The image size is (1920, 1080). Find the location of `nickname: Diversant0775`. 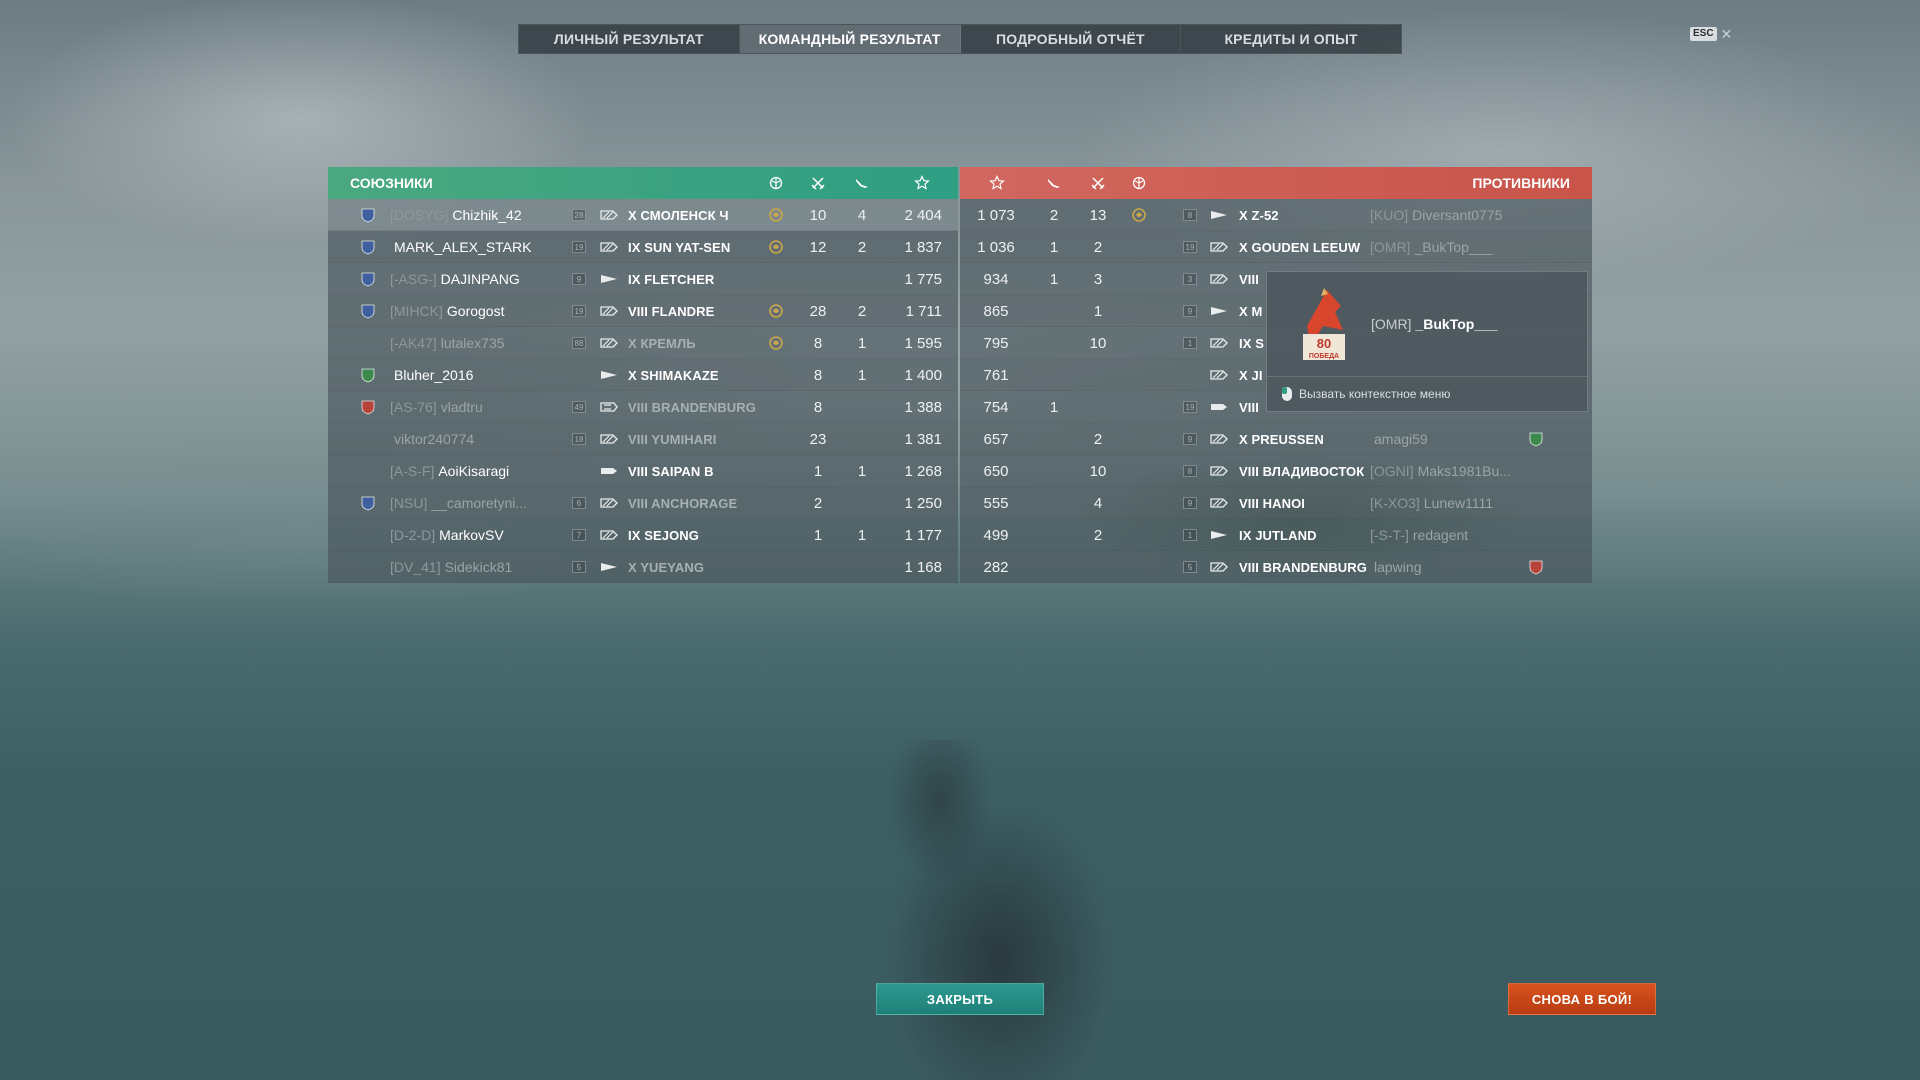

nickname: Diversant0775 is located at coordinates (1457, 215).